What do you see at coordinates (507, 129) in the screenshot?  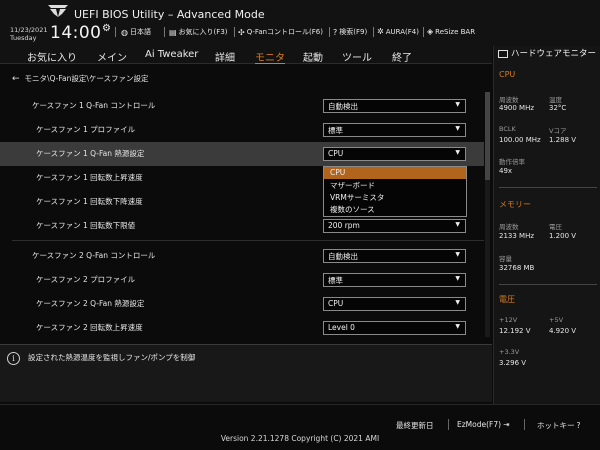 I see `bclk-label: BCLK` at bounding box center [507, 129].